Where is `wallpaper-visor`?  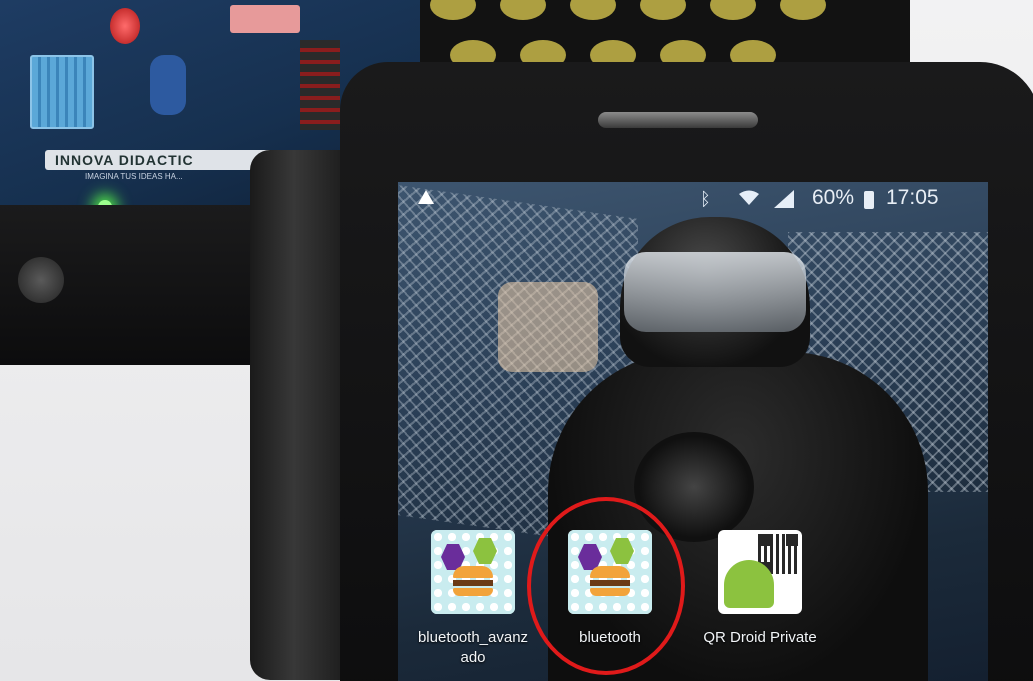
wallpaper-visor is located at coordinates (715, 292).